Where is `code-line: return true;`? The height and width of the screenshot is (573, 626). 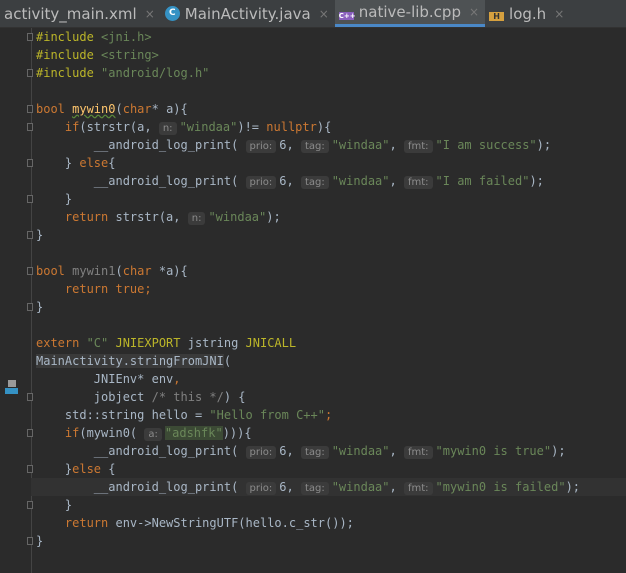
code-line: return true; is located at coordinates (331, 289).